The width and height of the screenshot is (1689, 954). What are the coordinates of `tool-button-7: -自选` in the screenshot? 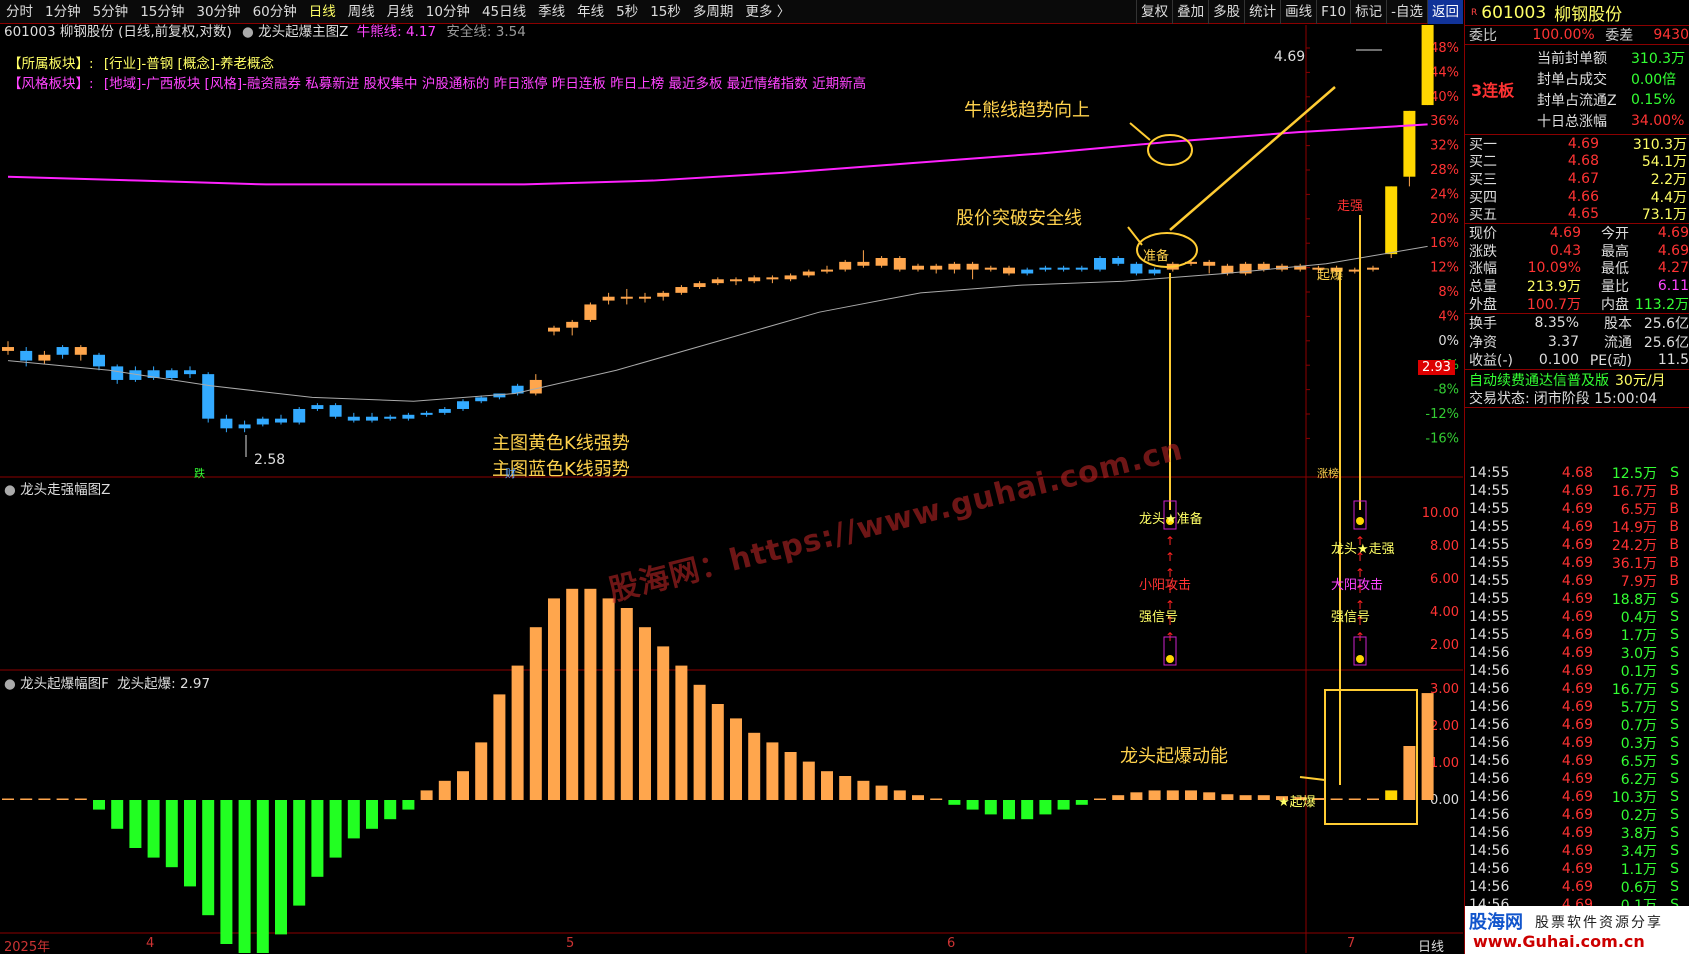 It's located at (1406, 12).